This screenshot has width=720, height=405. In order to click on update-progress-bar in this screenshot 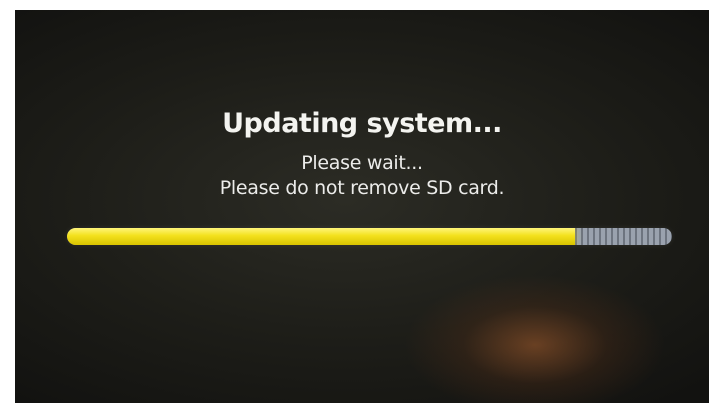, I will do `click(369, 236)`.